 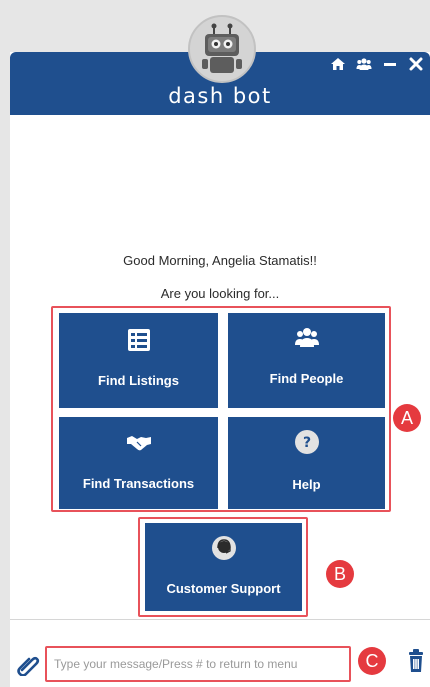 What do you see at coordinates (198, 664) in the screenshot?
I see `message-input` at bounding box center [198, 664].